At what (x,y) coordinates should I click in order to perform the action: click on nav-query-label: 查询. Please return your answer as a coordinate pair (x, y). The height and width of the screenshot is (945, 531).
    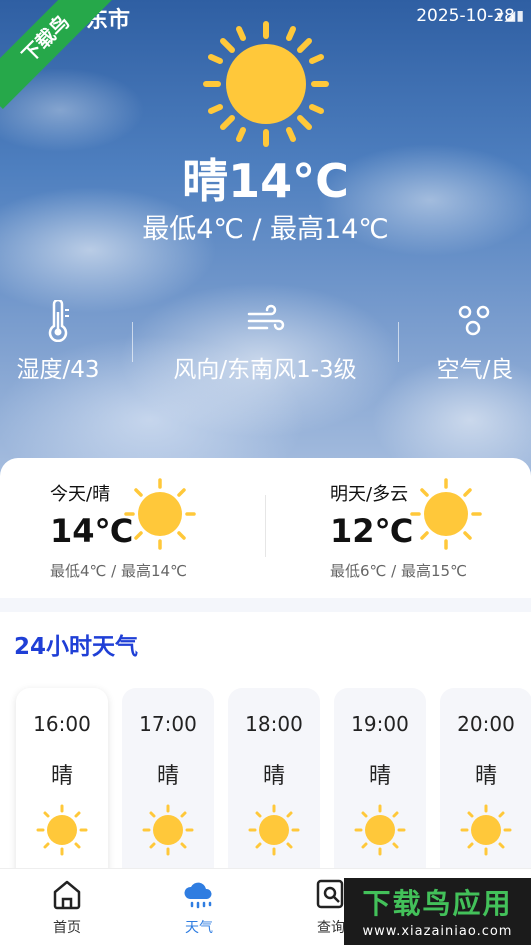
    Looking at the image, I should click on (331, 928).